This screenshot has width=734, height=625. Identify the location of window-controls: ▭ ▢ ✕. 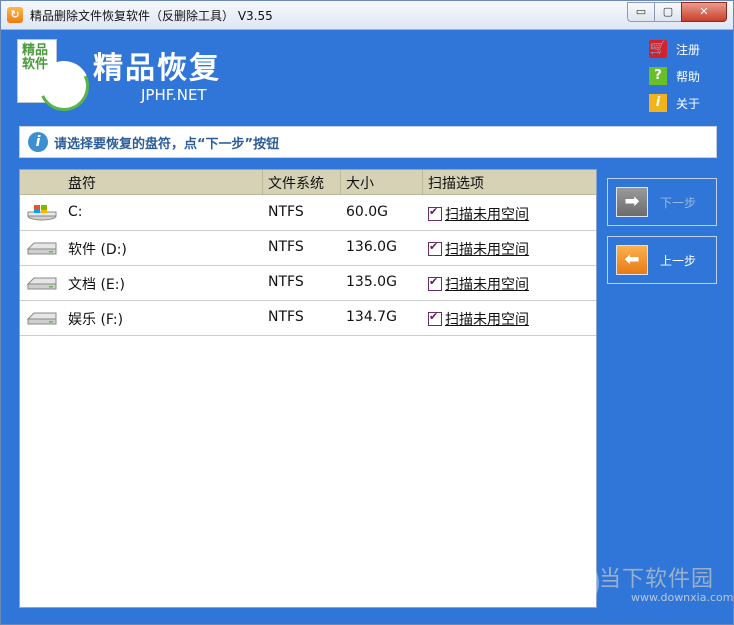
(677, 12).